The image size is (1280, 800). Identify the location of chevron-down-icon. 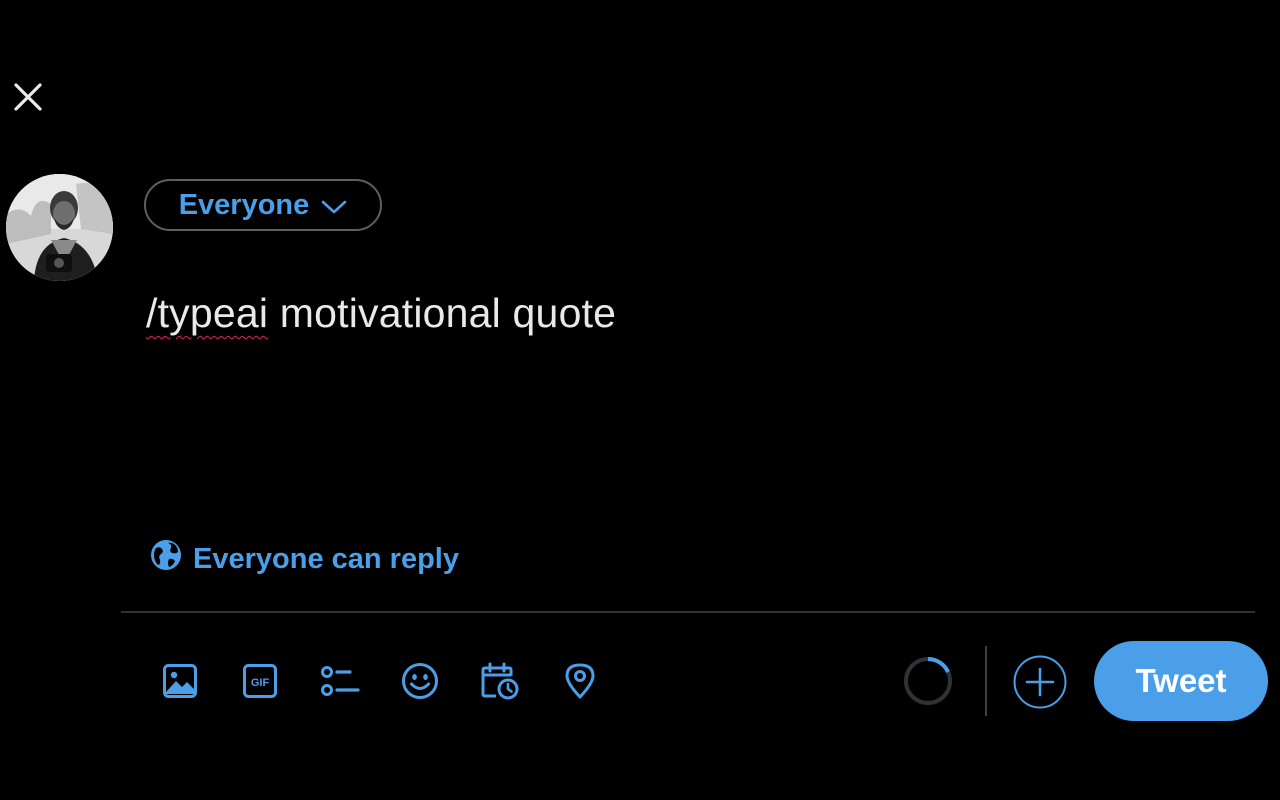
(334, 207).